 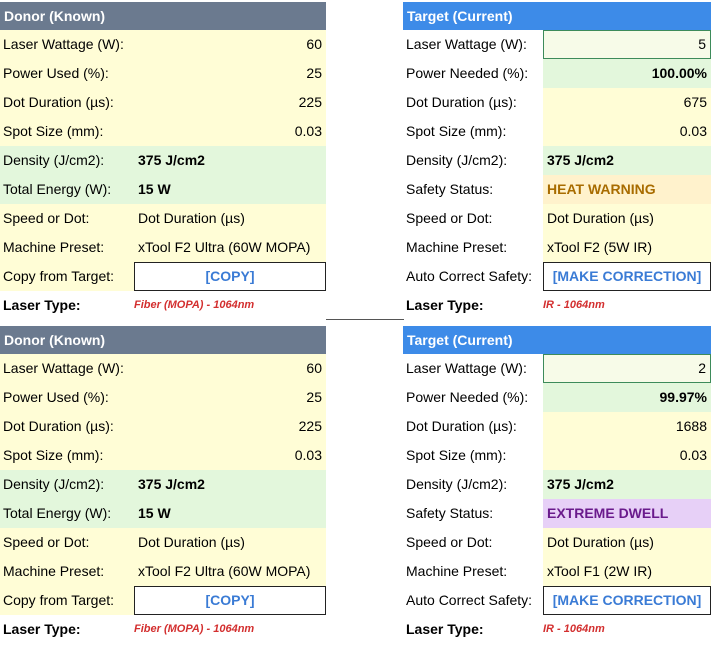 I want to click on target-row-preset: Machine Preset: xTool F1 (2W IR), so click(x=557, y=571).